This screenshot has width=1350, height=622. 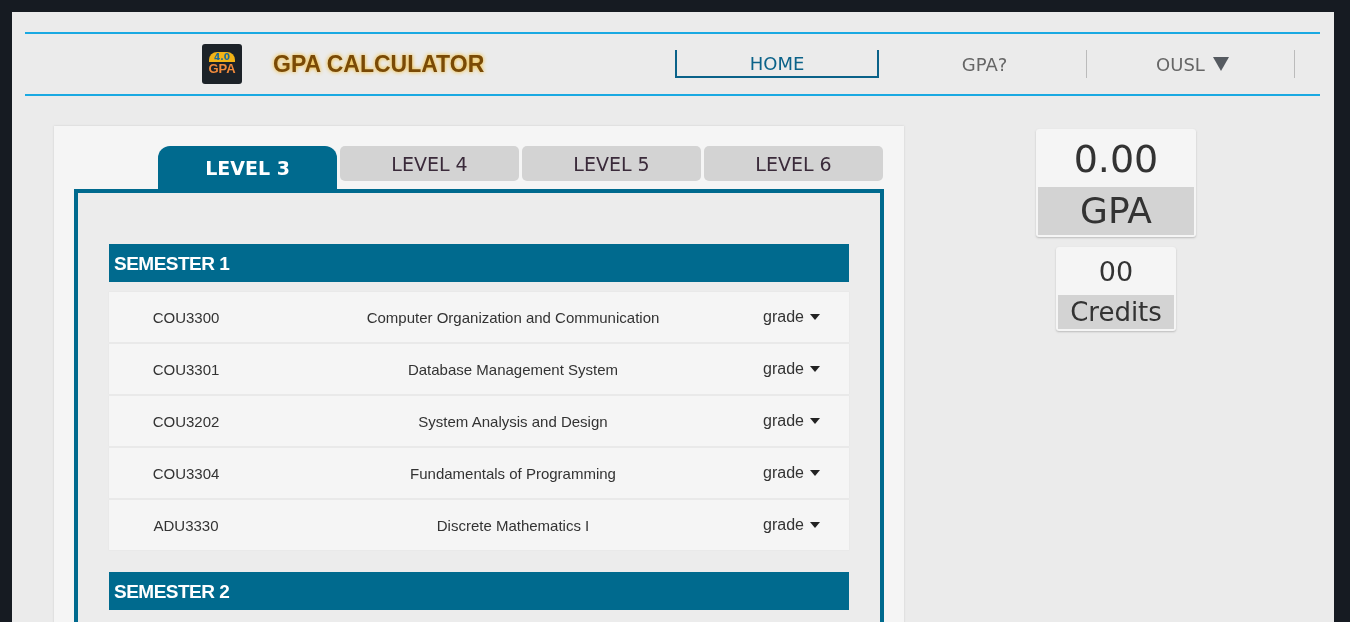 I want to click on stat-label: GPA, so click(x=1116, y=211).